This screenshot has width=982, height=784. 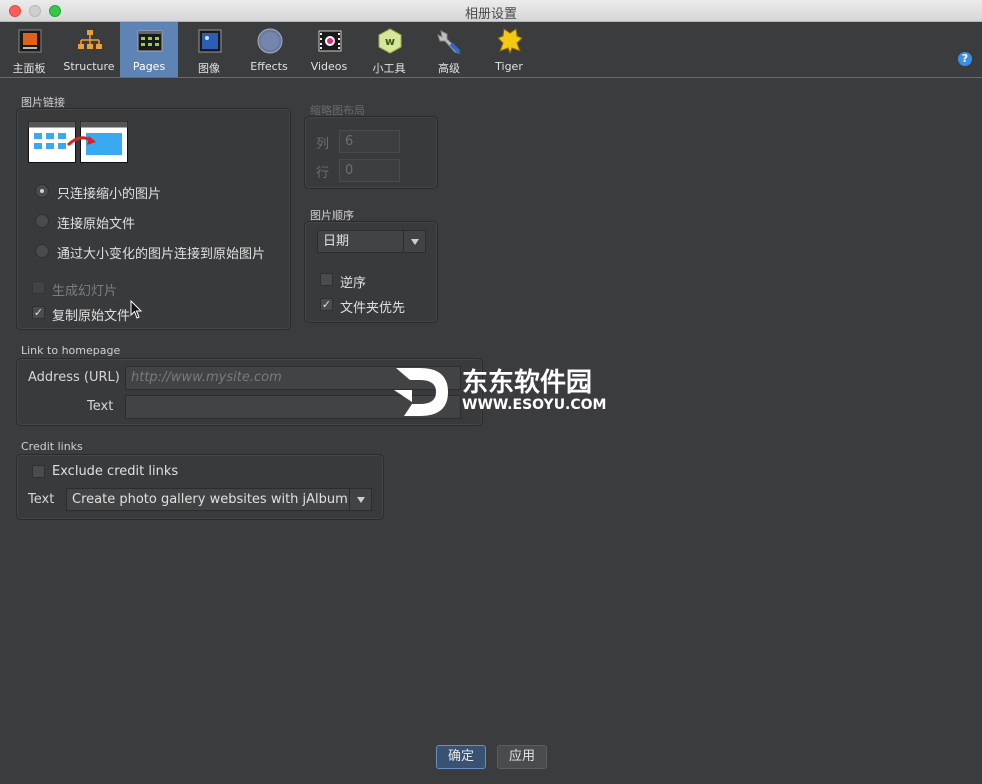 What do you see at coordinates (449, 68) in the screenshot?
I see `tab-advanced-label: 高级` at bounding box center [449, 68].